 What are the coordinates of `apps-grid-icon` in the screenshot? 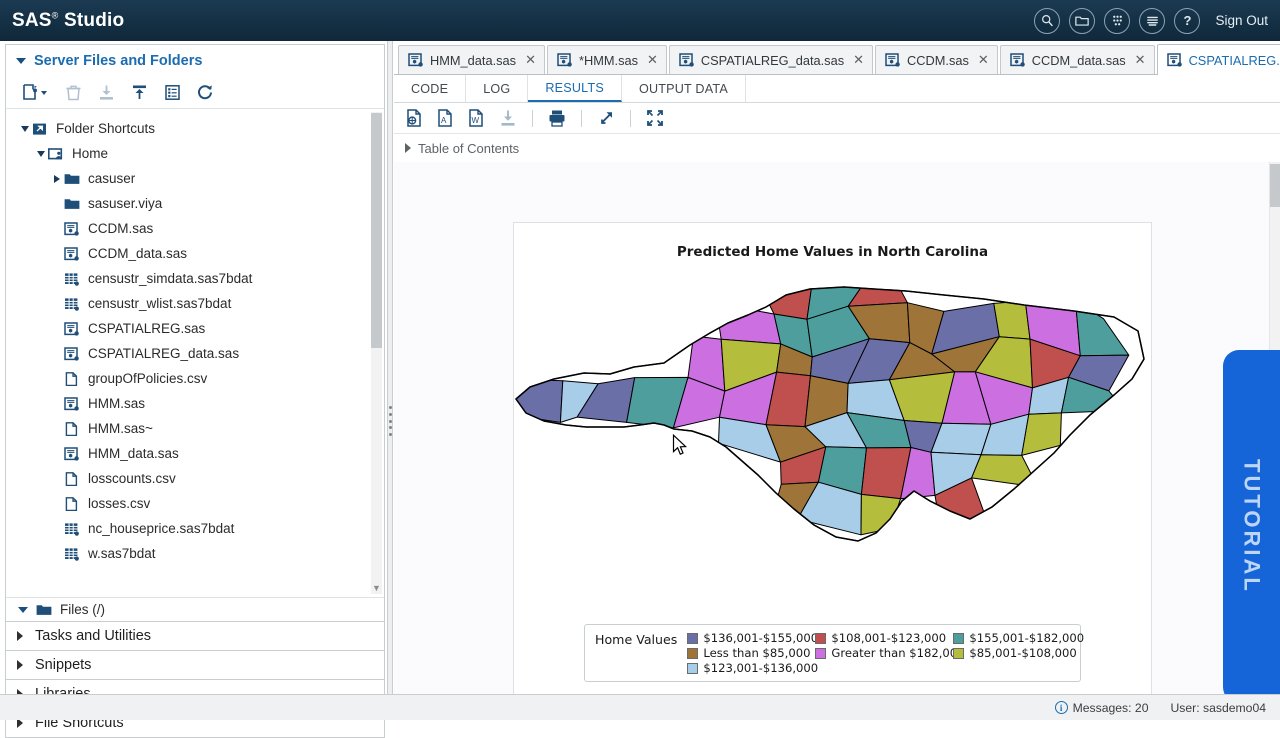 It's located at (1117, 21).